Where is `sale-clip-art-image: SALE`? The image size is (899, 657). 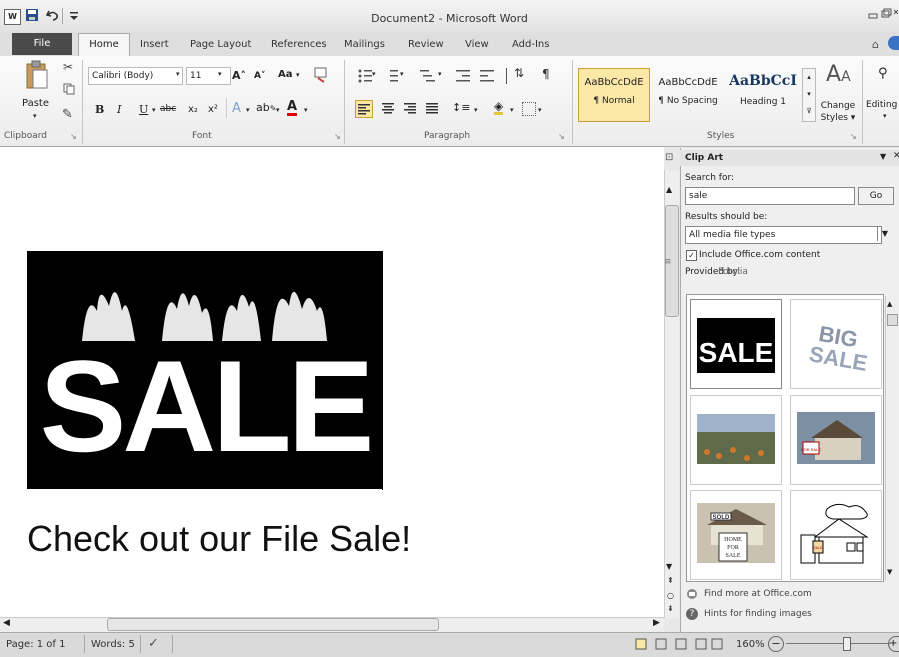 sale-clip-art-image: SALE is located at coordinates (205, 370).